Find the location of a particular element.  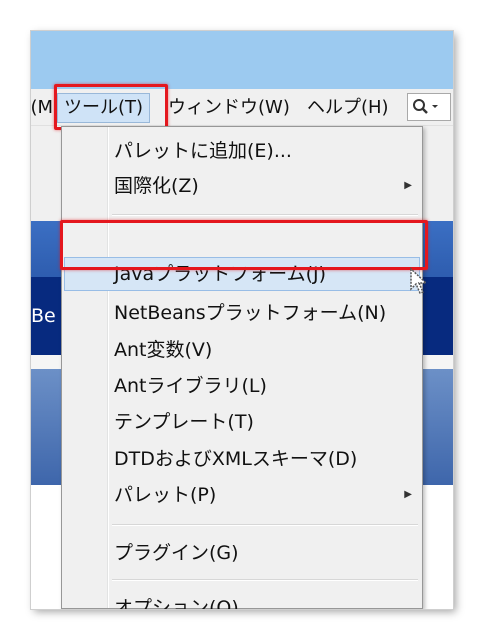

java-platform-highlight is located at coordinates (244, 245).